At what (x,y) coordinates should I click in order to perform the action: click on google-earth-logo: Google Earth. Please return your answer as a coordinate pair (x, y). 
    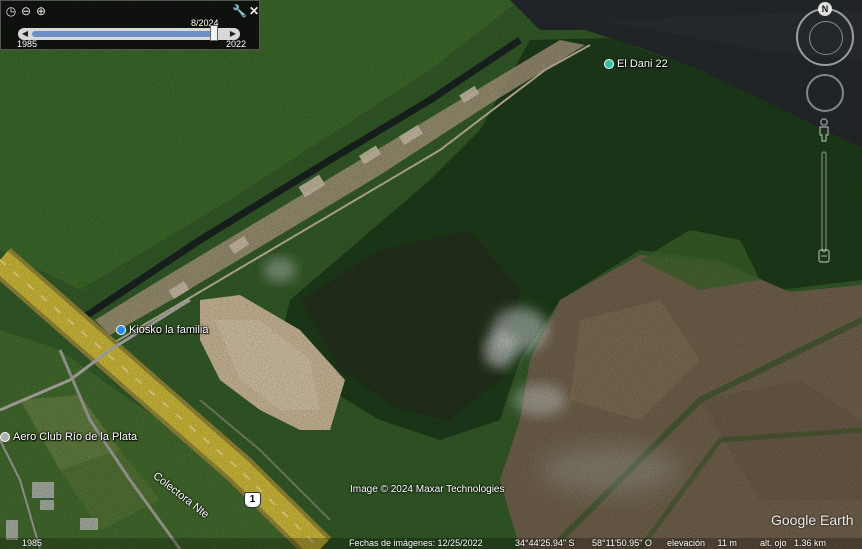
    Looking at the image, I should click on (812, 520).